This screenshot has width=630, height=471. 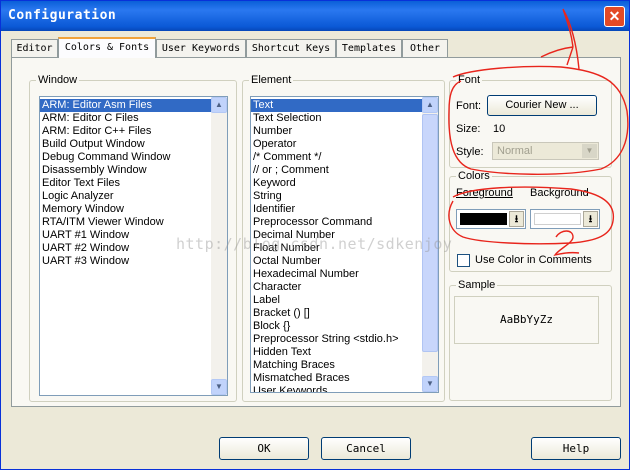 What do you see at coordinates (477, 285) in the screenshot?
I see `sample-group-label: Sample` at bounding box center [477, 285].